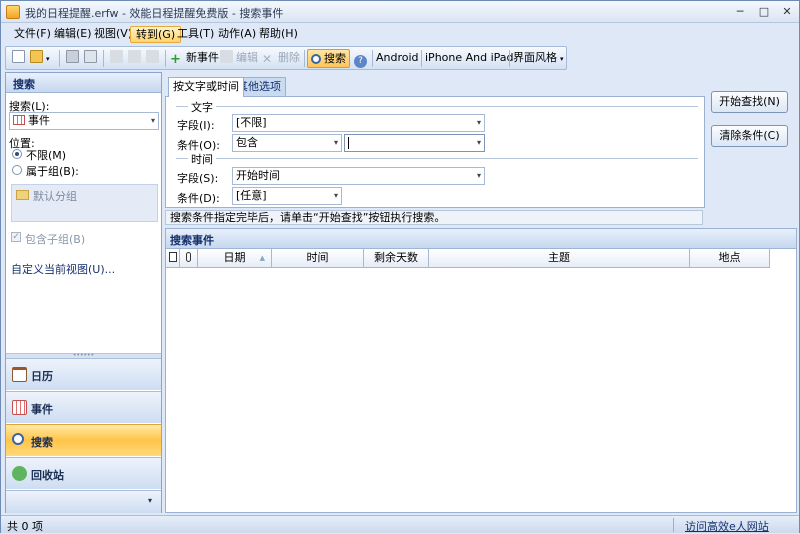 This screenshot has width=800, height=534. I want to click on include-subgroup-checkbox: ✓, so click(16, 237).